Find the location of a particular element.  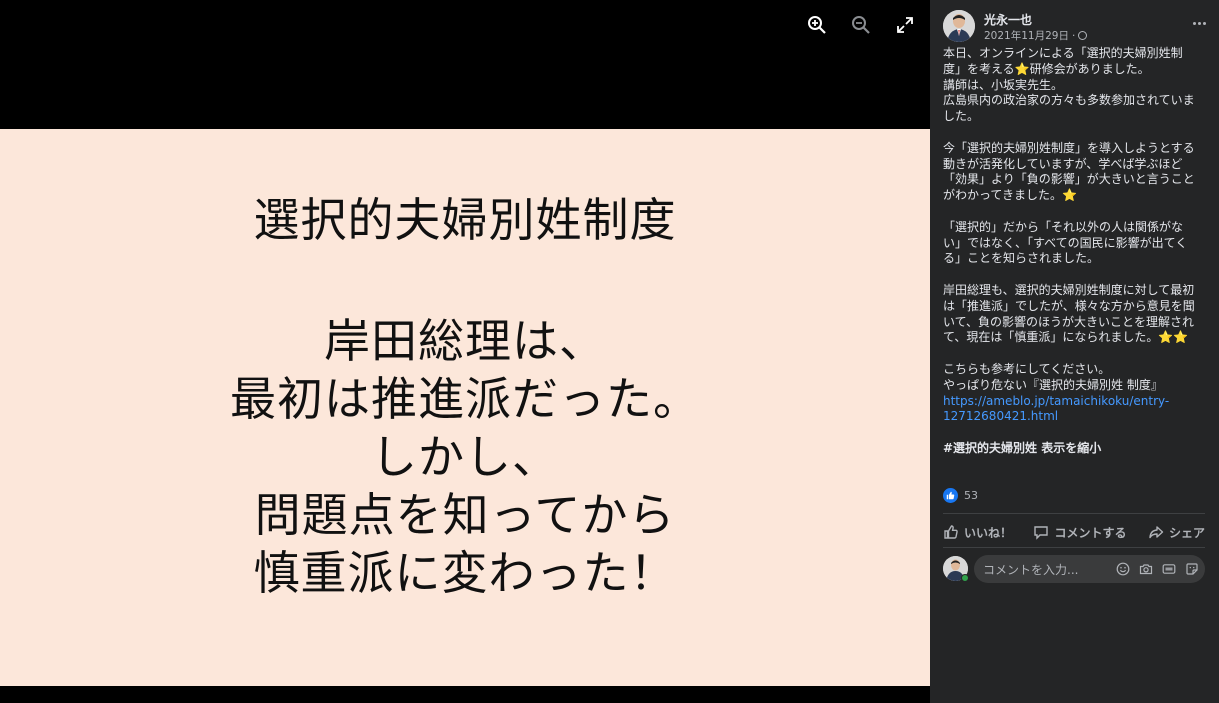

text-line: がわかってきました。⭐ is located at coordinates (1010, 195).